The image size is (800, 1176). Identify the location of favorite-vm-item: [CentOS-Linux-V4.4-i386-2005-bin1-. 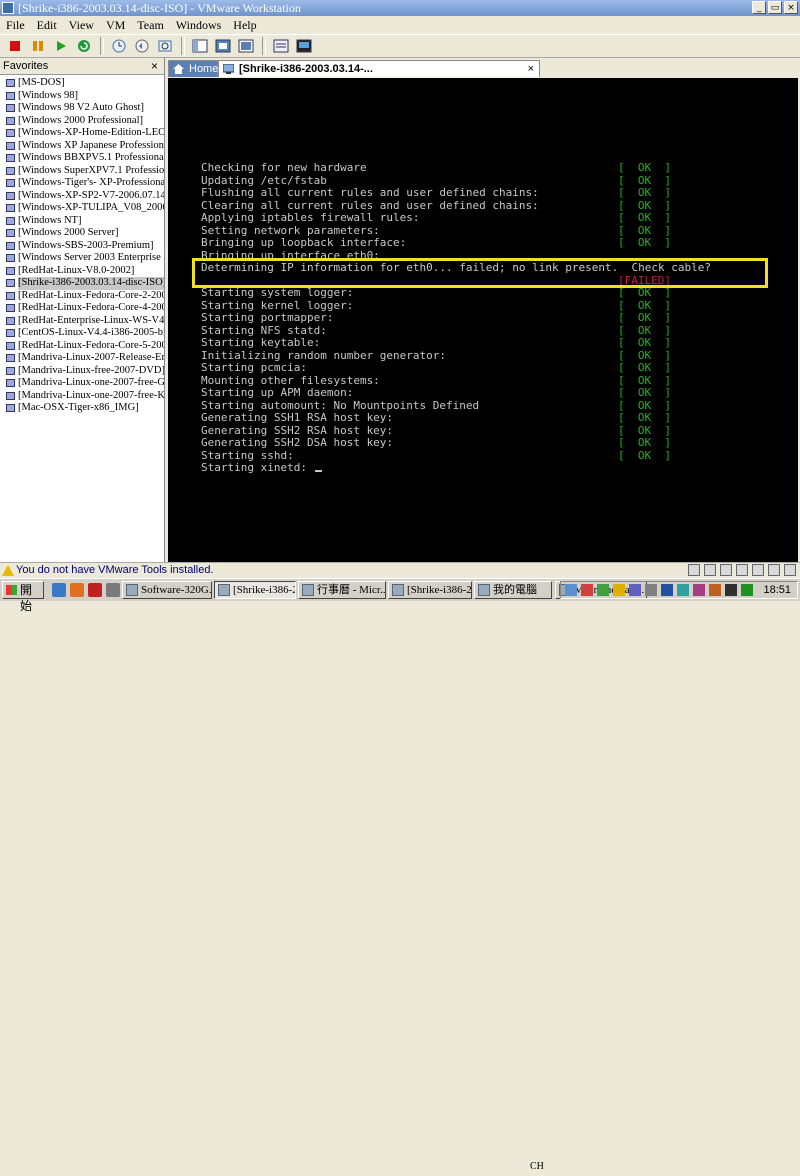
(82, 333).